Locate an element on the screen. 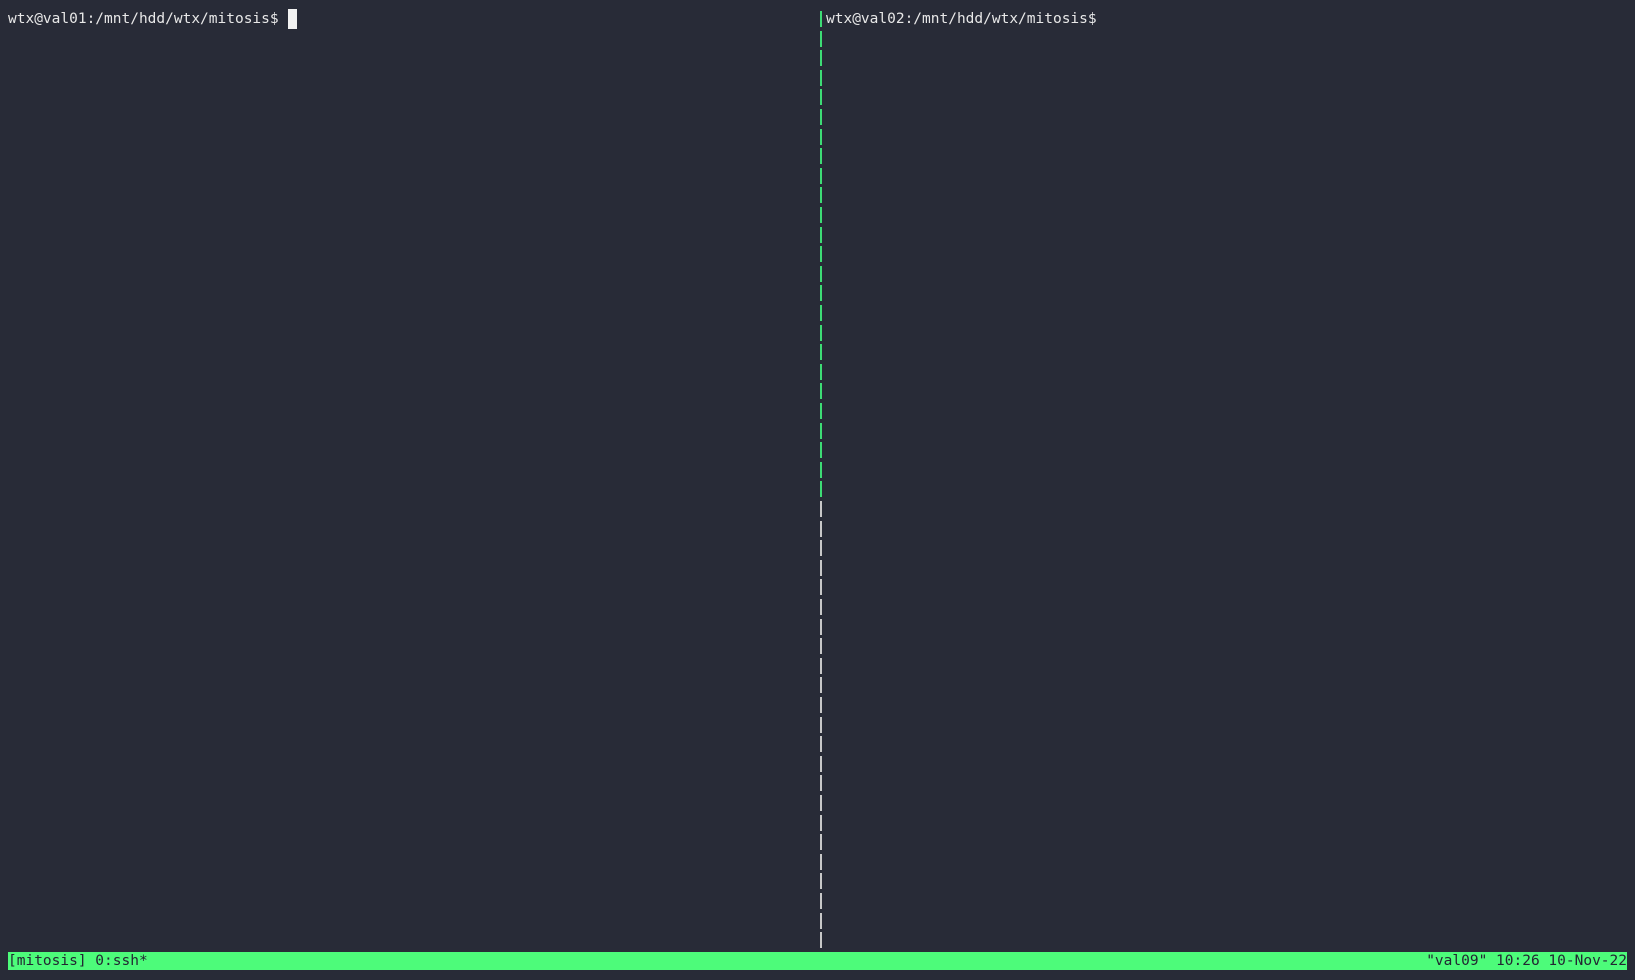 This screenshot has width=1635, height=980. prompt-line-right: wtx@val02:/mnt/hdd/wtx/mitosis$ is located at coordinates (961, 19).